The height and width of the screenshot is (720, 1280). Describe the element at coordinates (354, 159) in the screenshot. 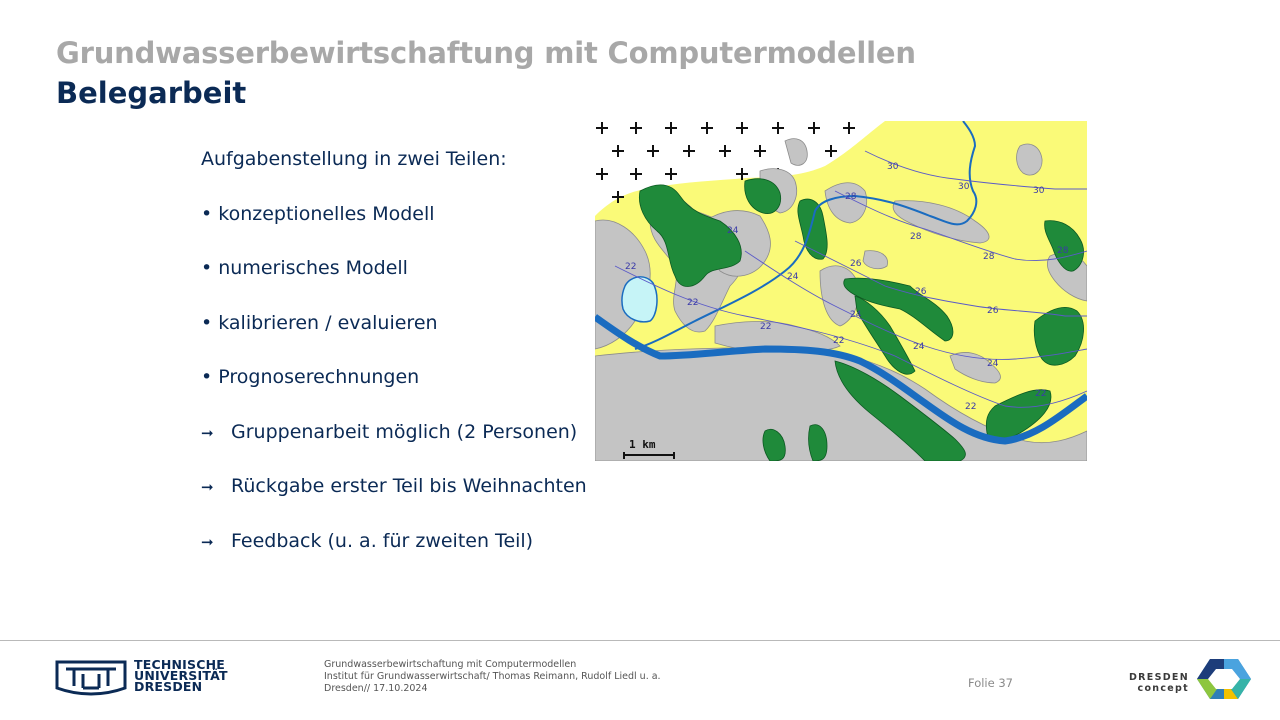

I see `intro-text: Aufgabenstellung in zwei Teilen:` at that location.